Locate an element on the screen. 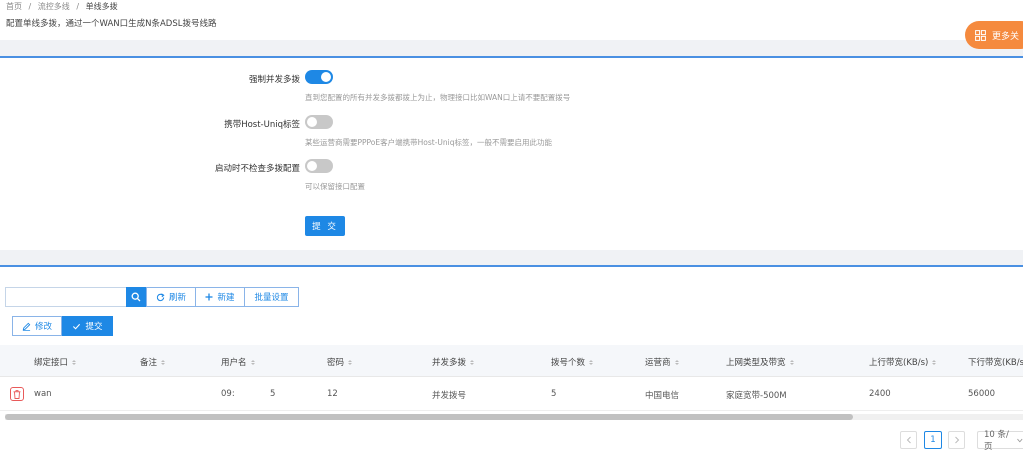 This screenshot has width=1023, height=450. host-uniq-toggle is located at coordinates (319, 122).